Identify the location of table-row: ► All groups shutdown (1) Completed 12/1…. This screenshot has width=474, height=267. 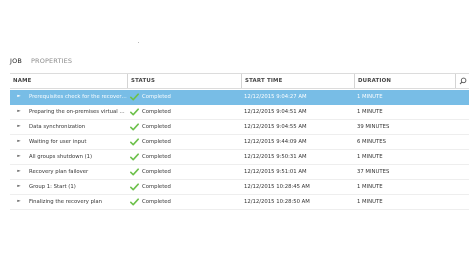
(239, 157).